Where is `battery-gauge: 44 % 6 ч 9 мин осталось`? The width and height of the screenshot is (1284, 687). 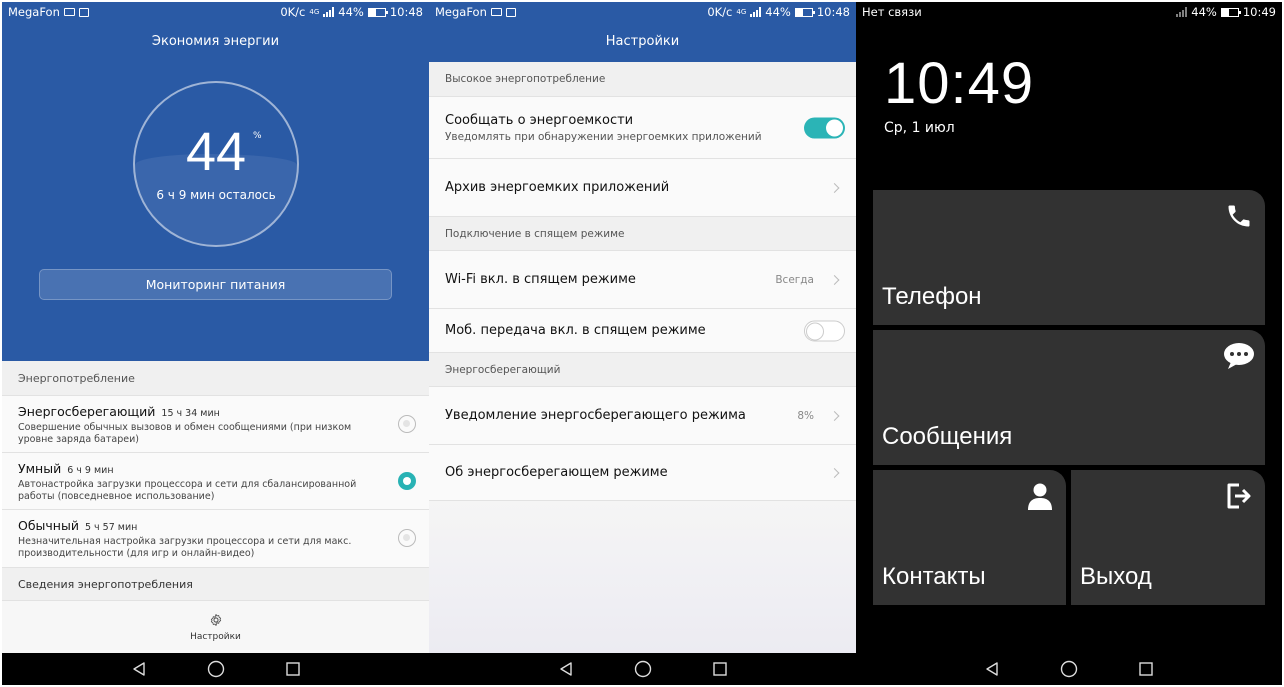
battery-gauge: 44 % 6 ч 9 мин осталось is located at coordinates (216, 164).